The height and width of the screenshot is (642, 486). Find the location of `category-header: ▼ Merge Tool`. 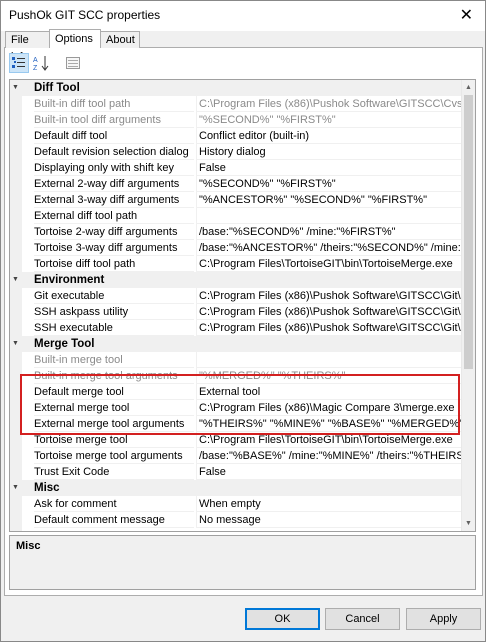

category-header: ▼ Merge Tool is located at coordinates (236, 344).